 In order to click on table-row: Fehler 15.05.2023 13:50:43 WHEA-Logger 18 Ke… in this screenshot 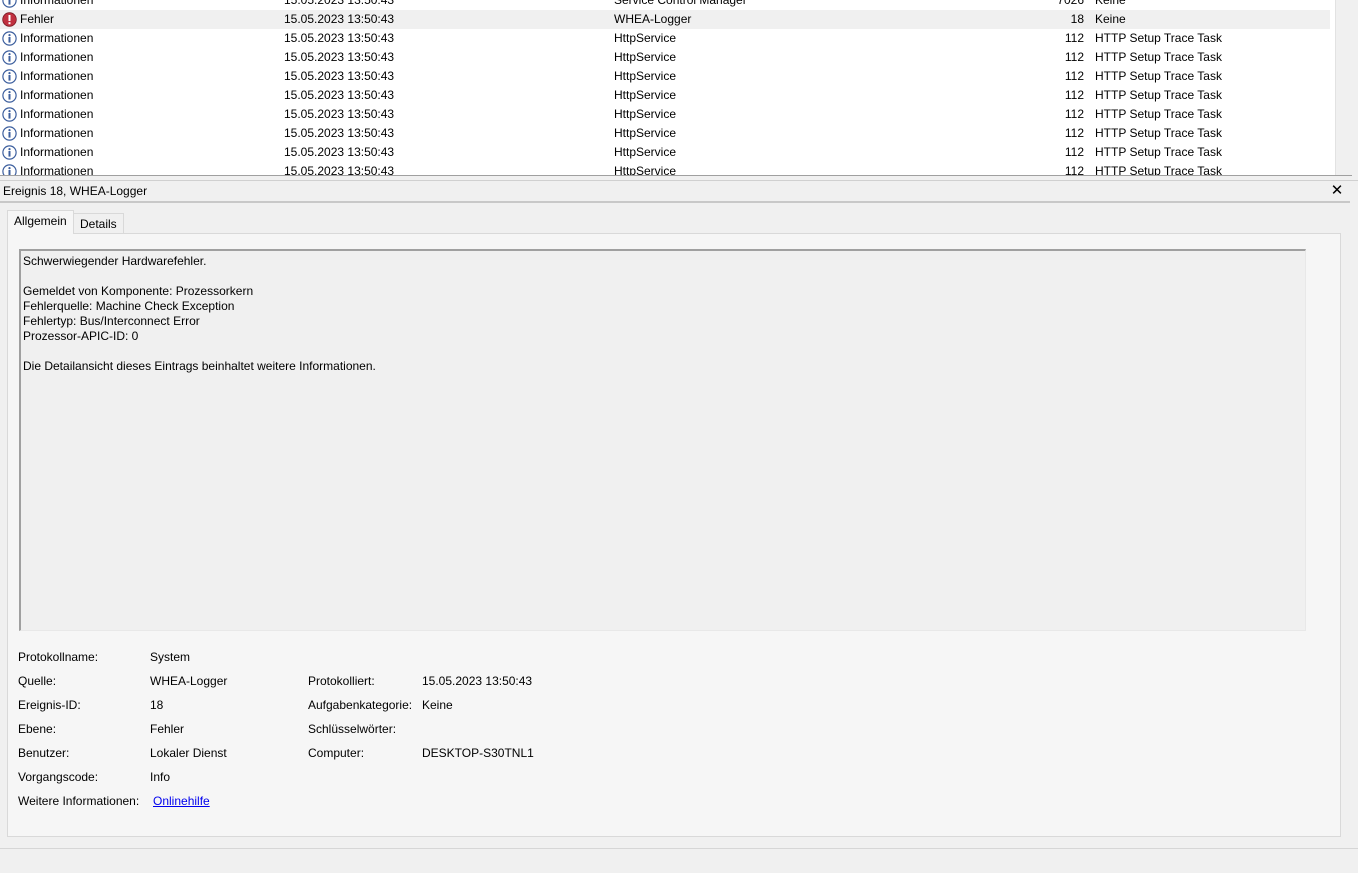, I will do `click(665, 19)`.